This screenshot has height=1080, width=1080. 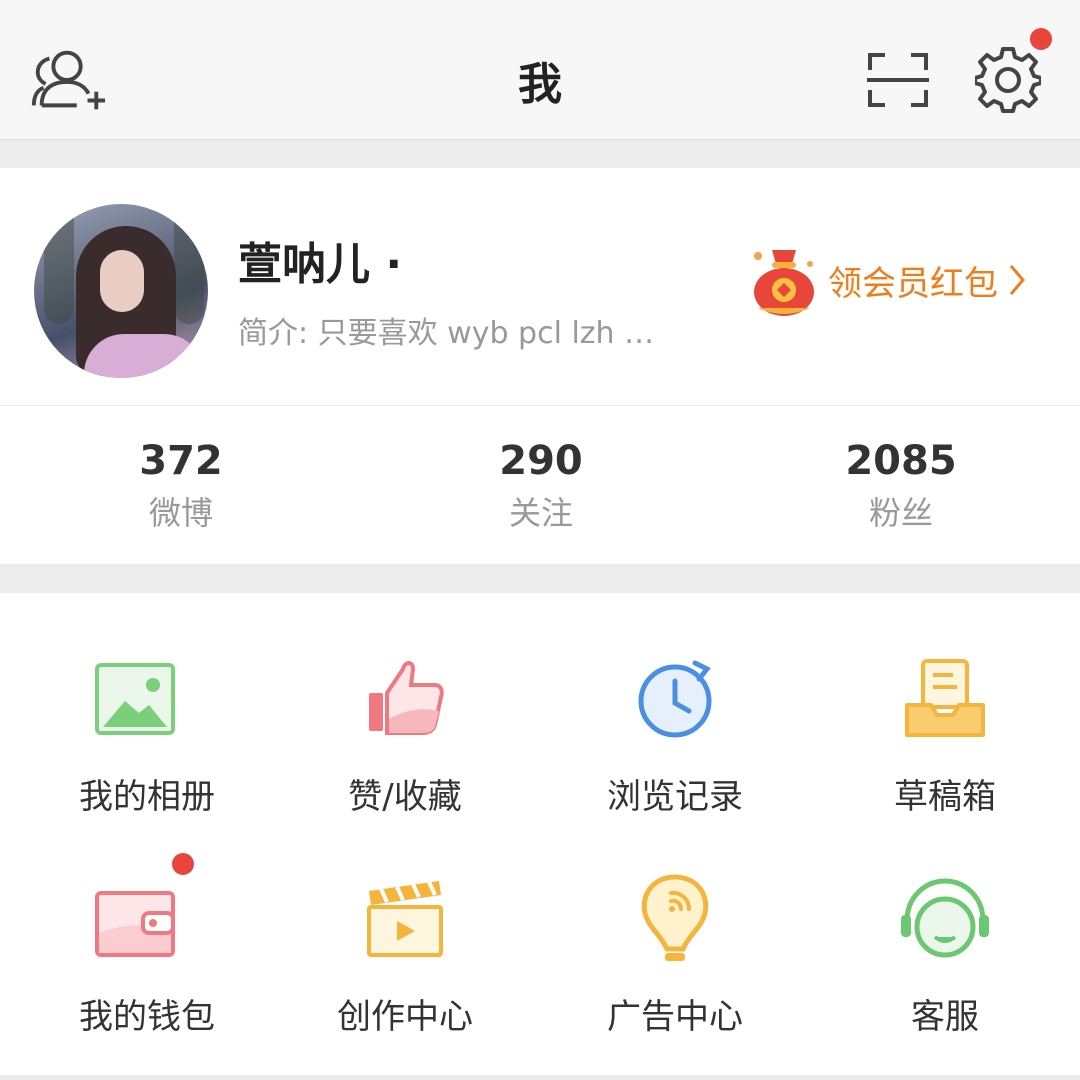 What do you see at coordinates (147, 1017) in the screenshot?
I see `menu-item-label: 我的钱包` at bounding box center [147, 1017].